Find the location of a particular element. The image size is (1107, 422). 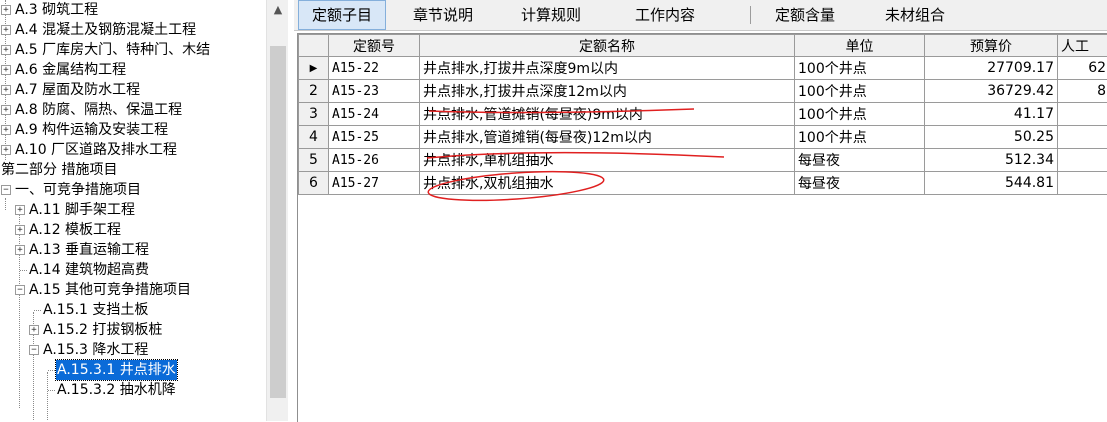

tab-quota-items: 定额子目 is located at coordinates (342, 15).